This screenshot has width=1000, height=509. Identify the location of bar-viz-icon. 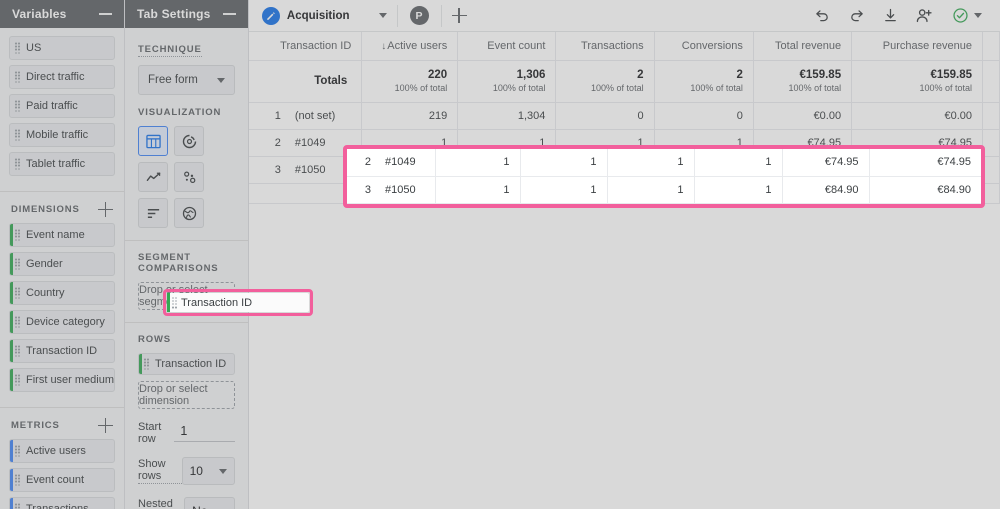
(153, 213).